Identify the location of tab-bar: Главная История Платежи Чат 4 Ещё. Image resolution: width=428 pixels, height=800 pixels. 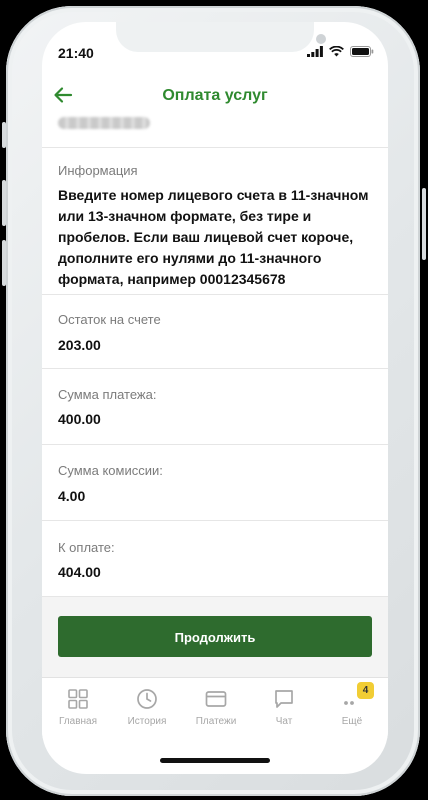
(215, 707).